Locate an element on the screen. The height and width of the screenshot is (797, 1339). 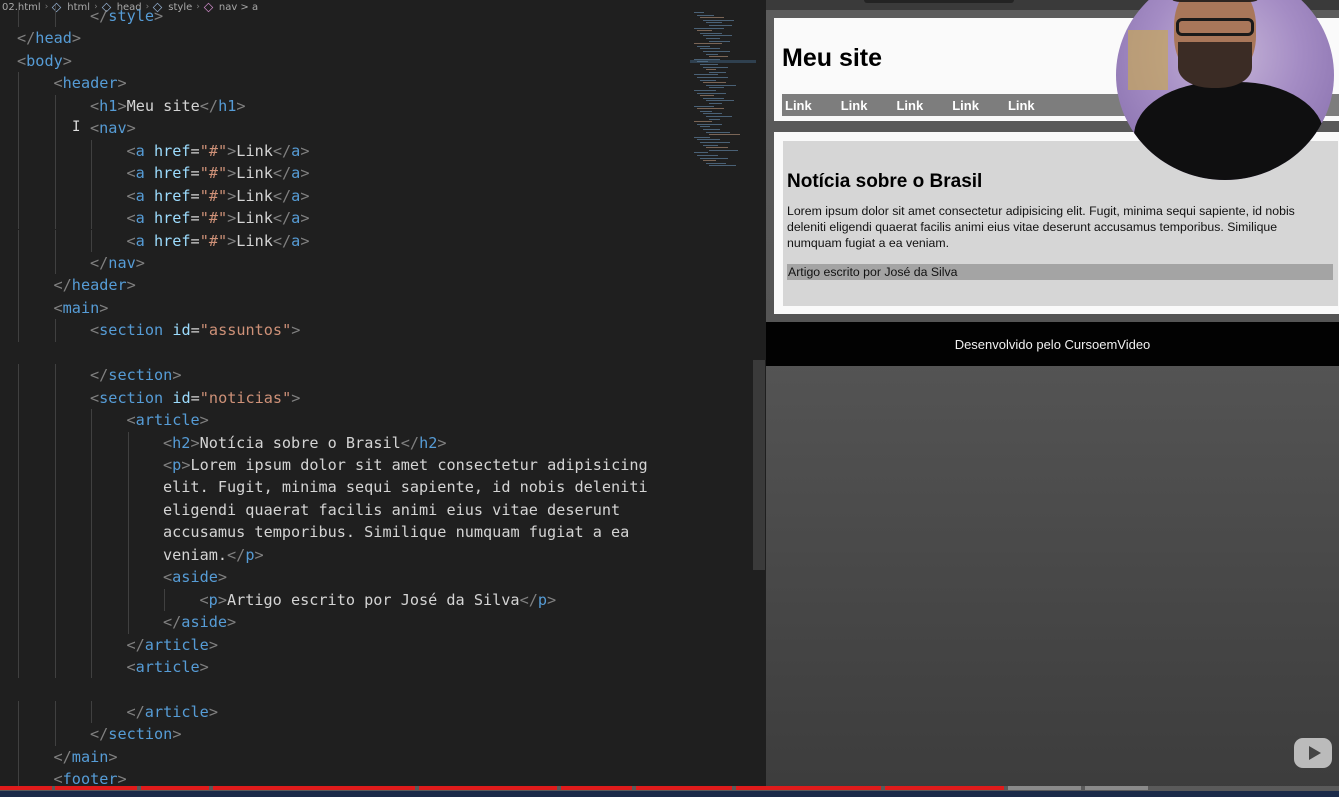
code-token: a is located at coordinates (296, 150).